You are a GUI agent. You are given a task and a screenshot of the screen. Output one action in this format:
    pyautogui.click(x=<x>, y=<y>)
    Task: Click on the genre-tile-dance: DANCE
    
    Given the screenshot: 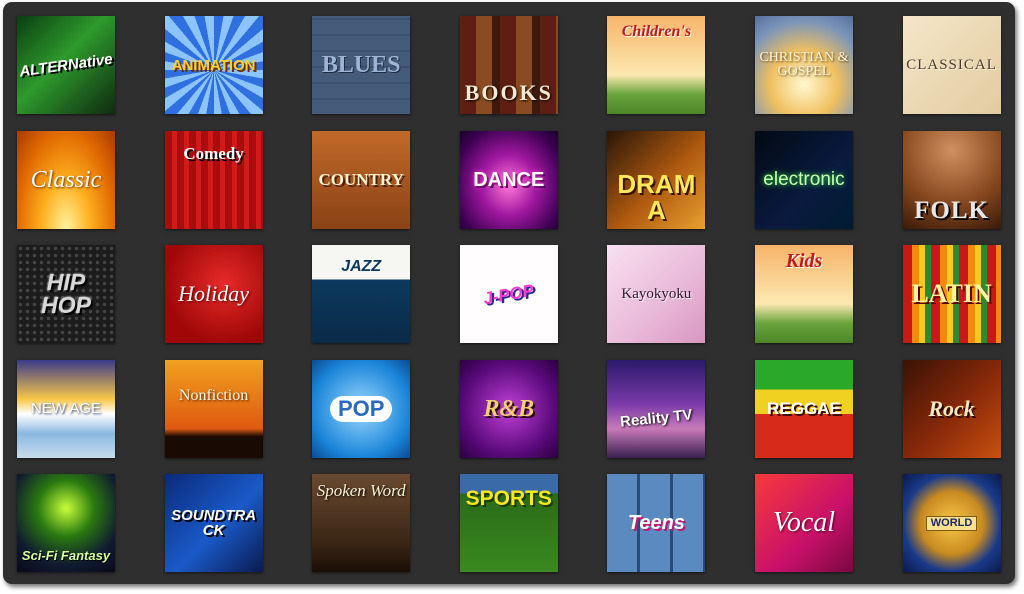 What is the action you would take?
    pyautogui.click(x=508, y=179)
    